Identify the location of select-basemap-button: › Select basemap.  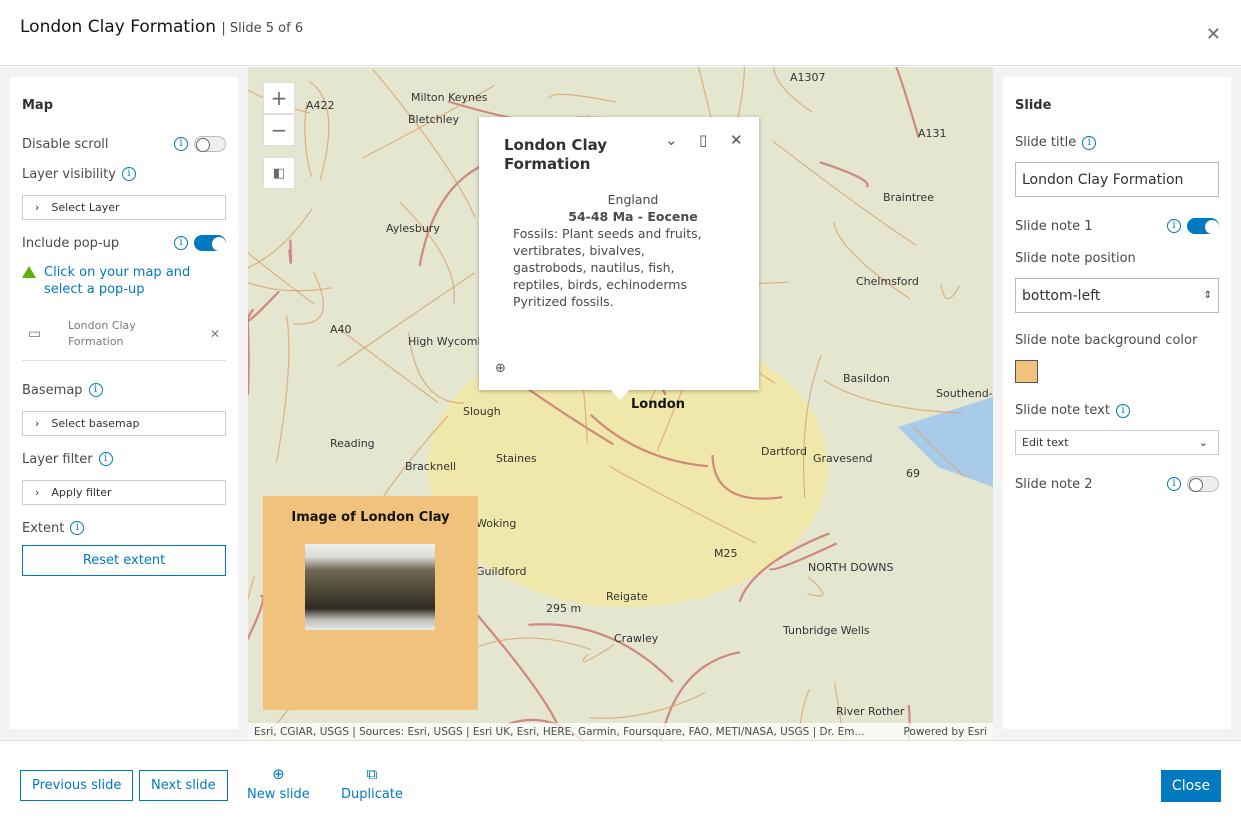
(124, 423).